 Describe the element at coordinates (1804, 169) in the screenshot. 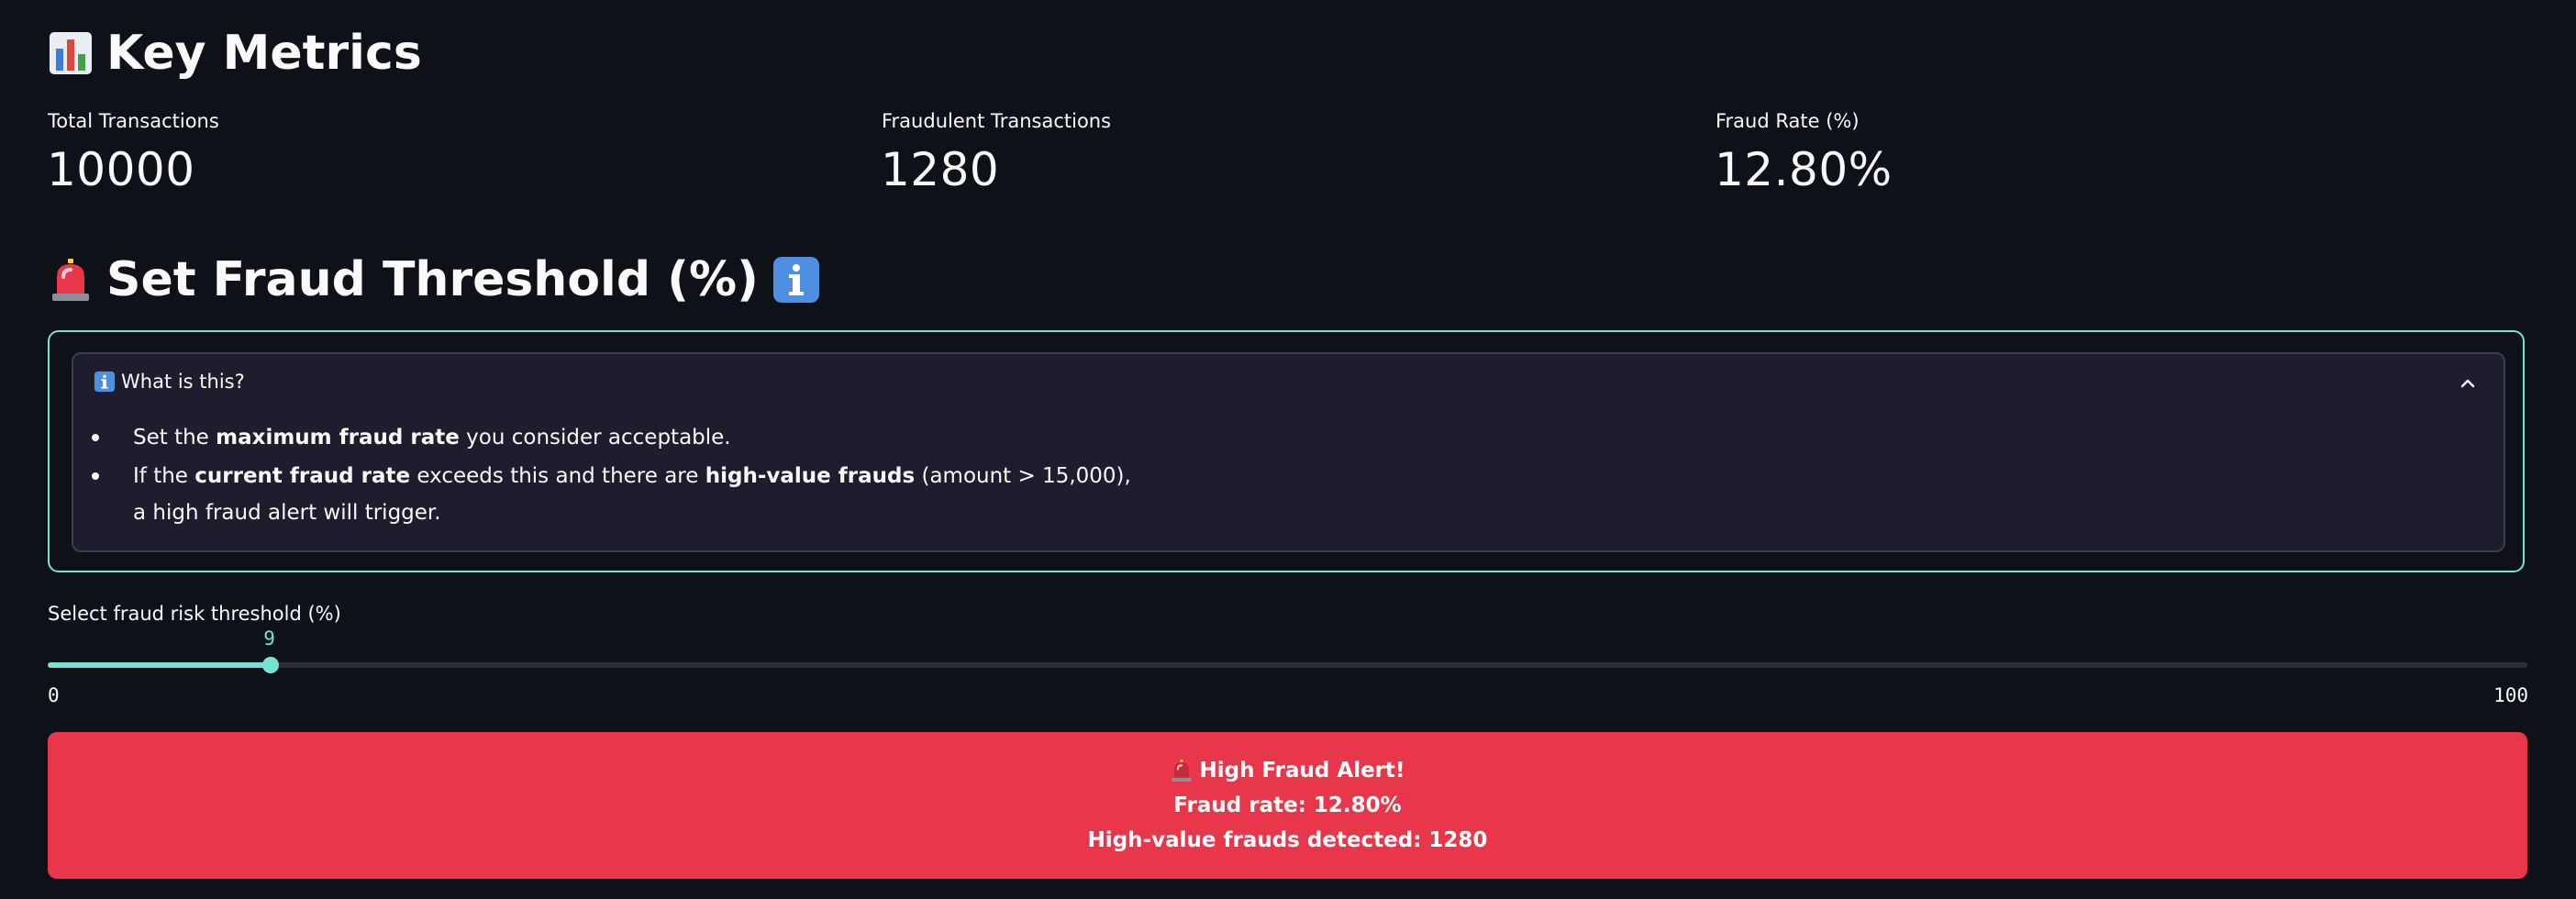

I see `metric-value-fraud-rate: 12.80%` at that location.